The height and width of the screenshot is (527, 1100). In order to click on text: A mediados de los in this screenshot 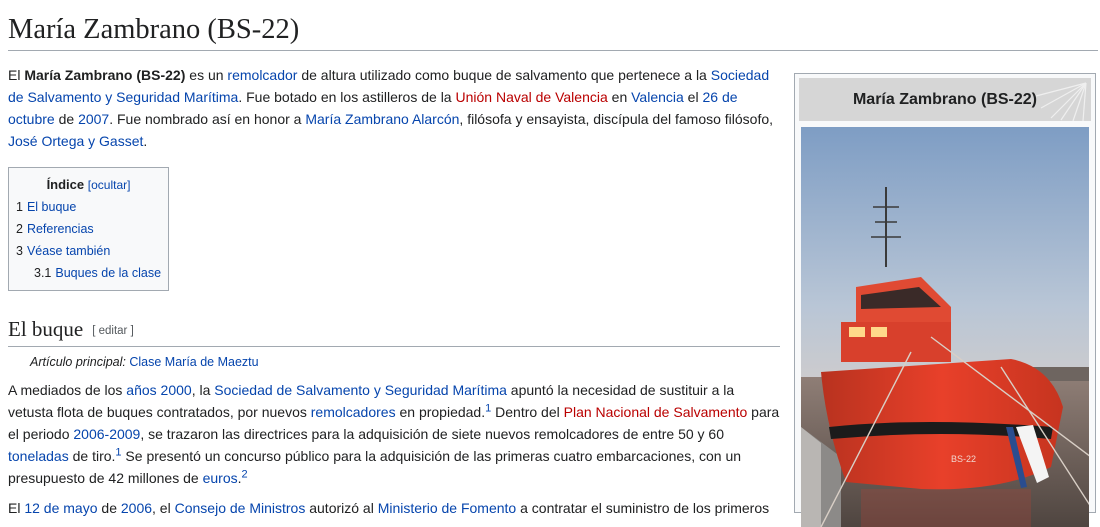, I will do `click(67, 390)`.